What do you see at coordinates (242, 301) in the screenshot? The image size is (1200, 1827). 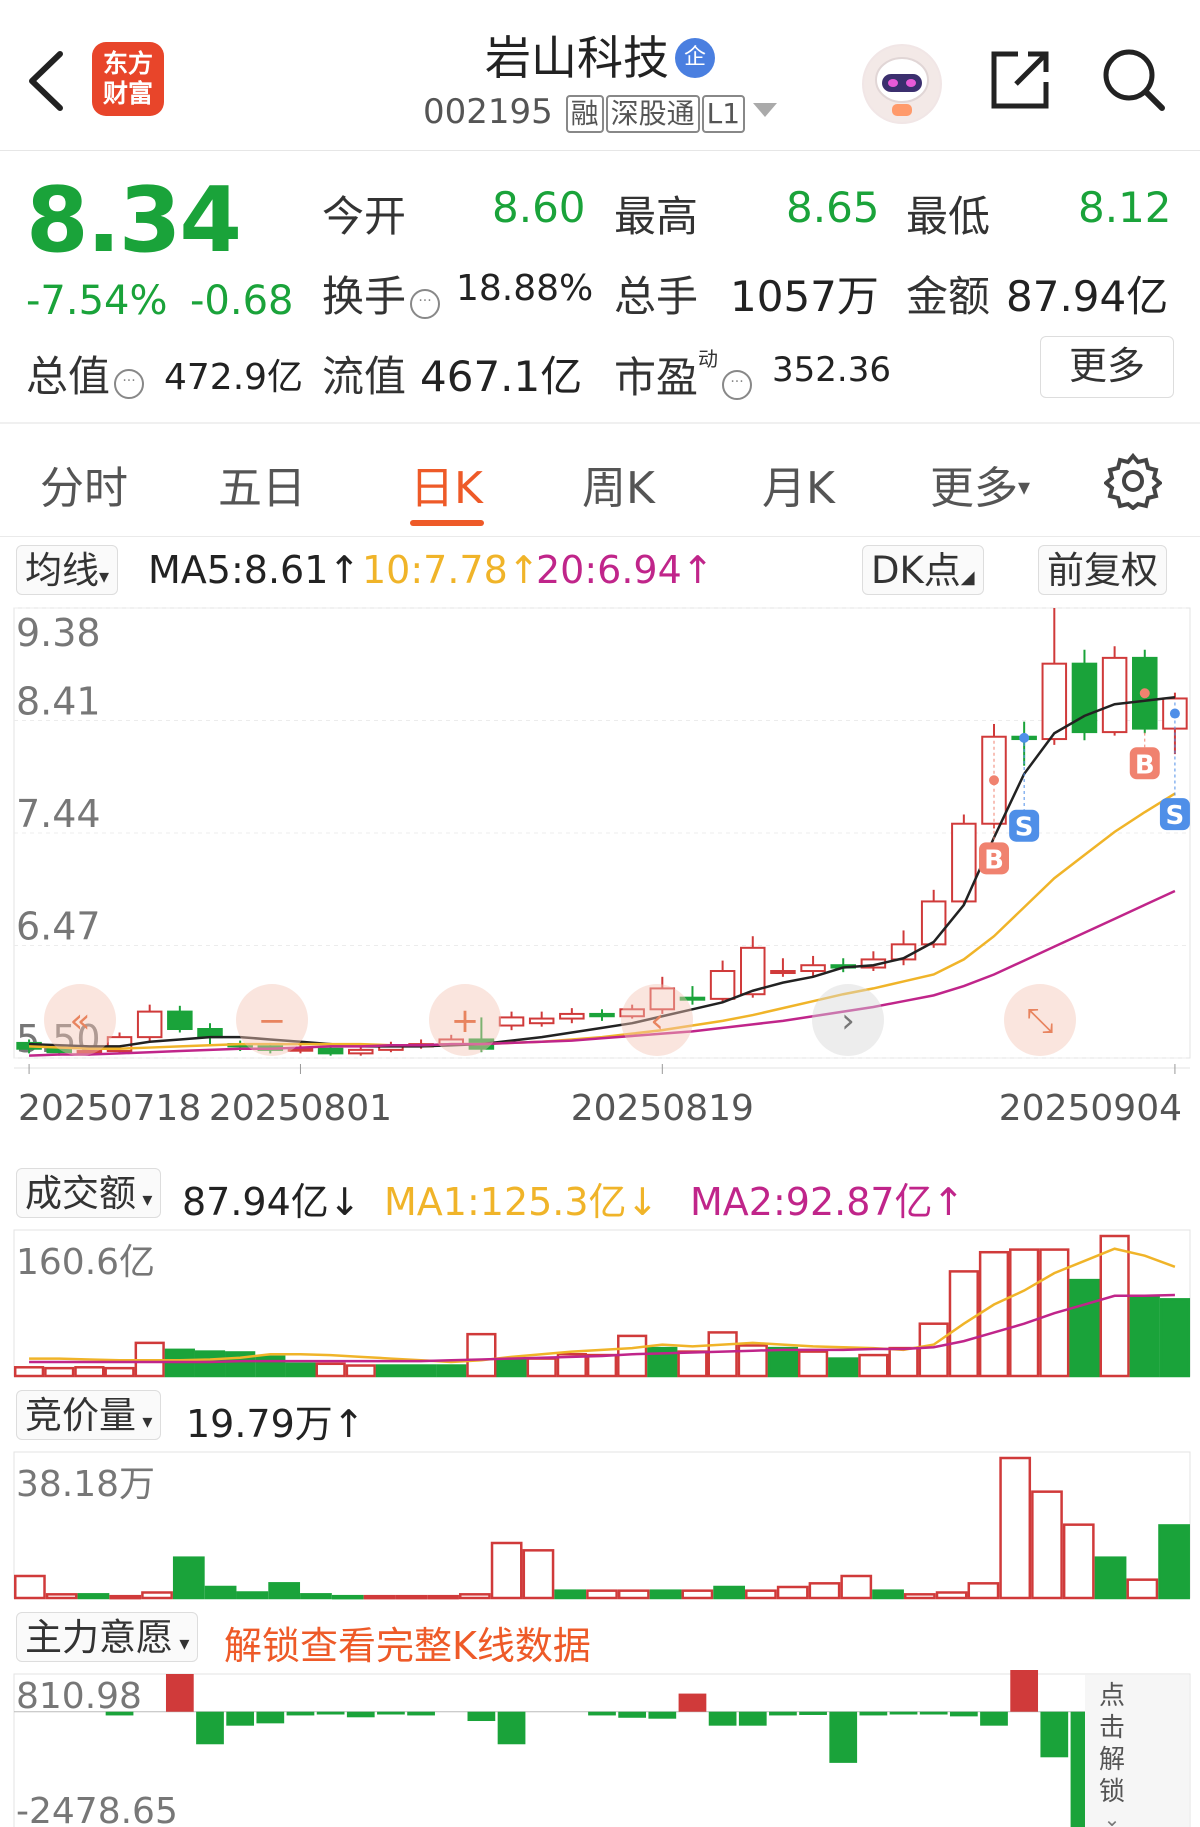 I see `change-amount: -0.68` at bounding box center [242, 301].